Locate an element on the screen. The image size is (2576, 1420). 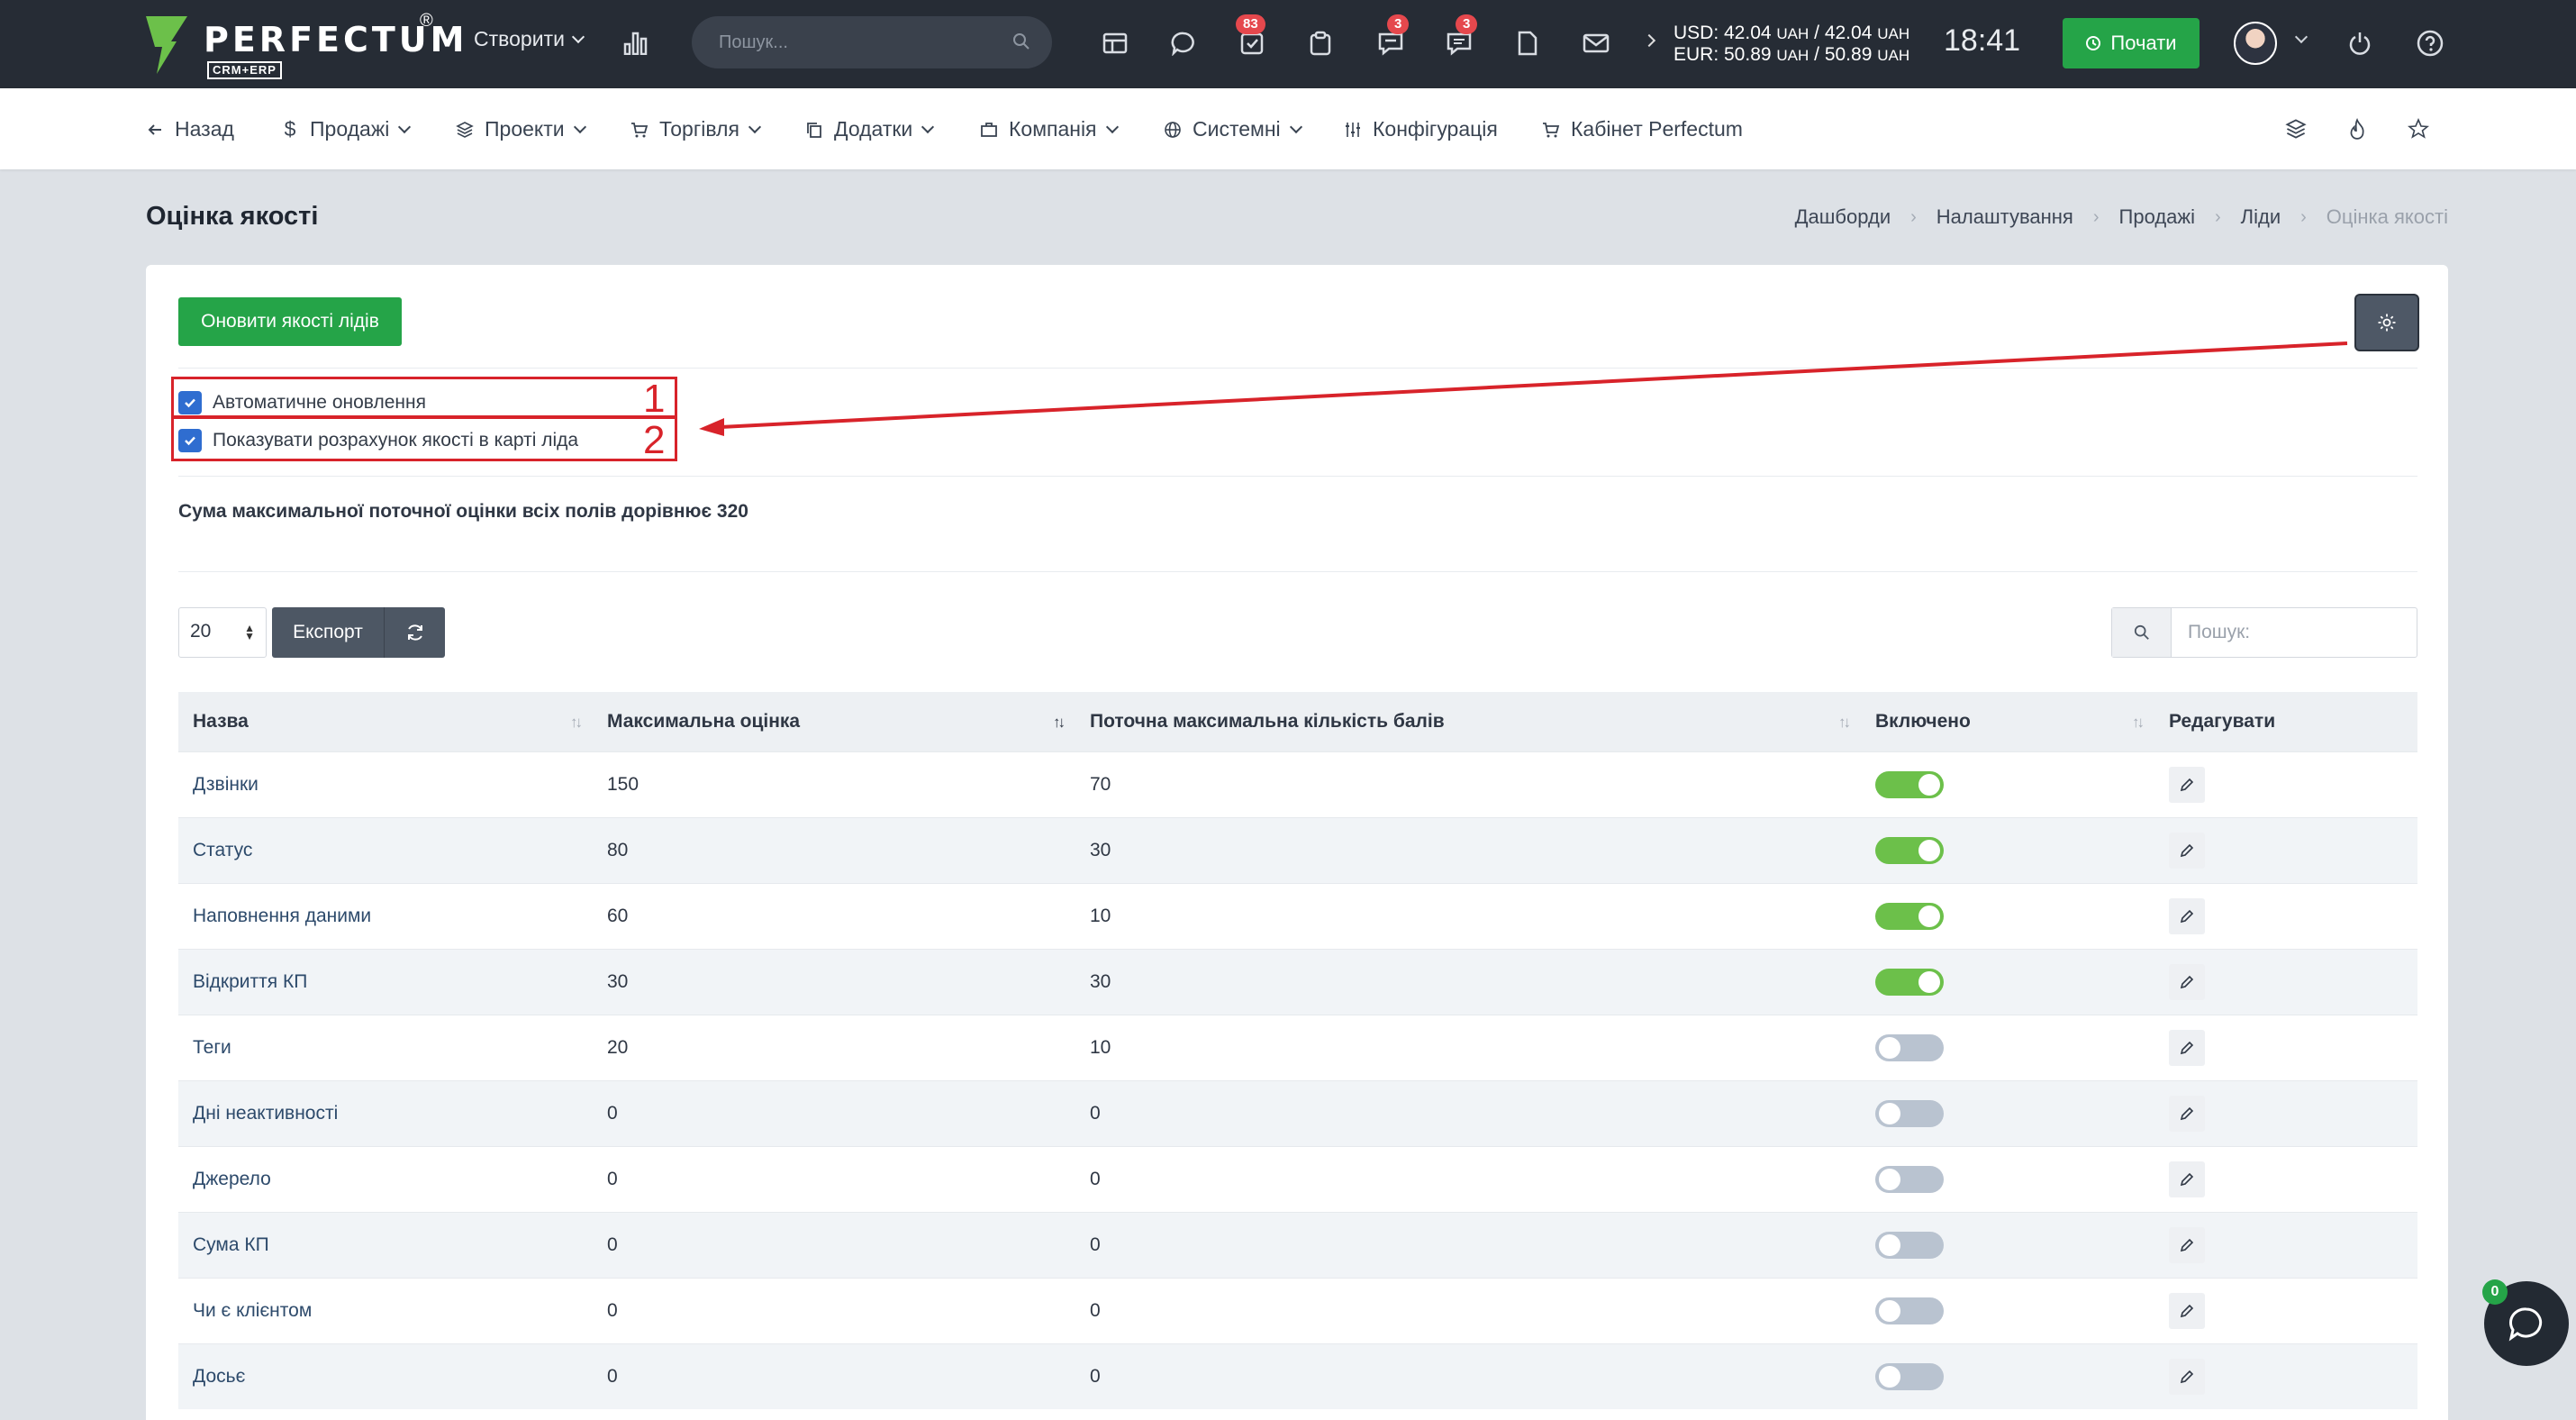
messages-icon: 3 is located at coordinates (1460, 36).